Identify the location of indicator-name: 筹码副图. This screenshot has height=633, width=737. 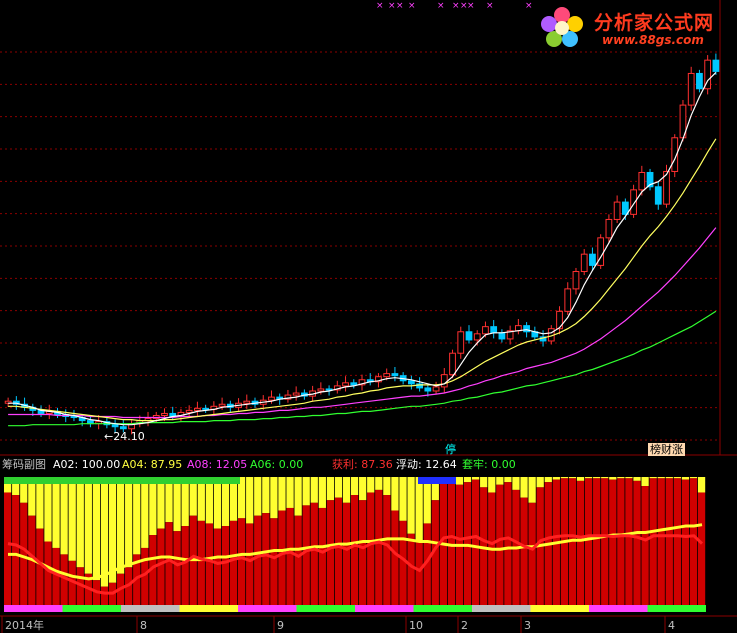
(24, 464).